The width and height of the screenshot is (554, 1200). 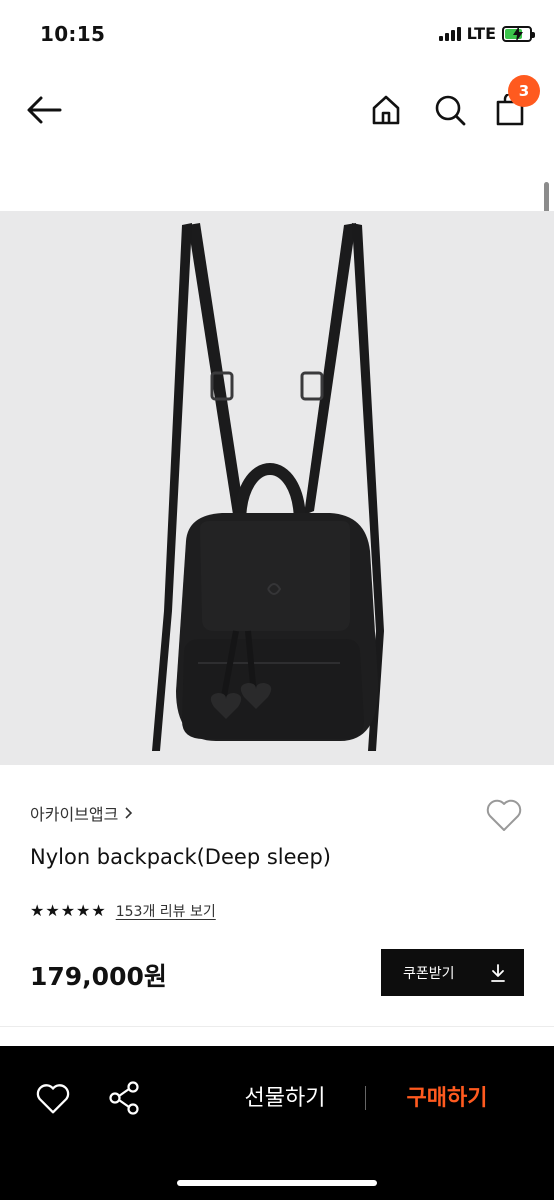 What do you see at coordinates (481, 33) in the screenshot?
I see `network-label: LTE` at bounding box center [481, 33].